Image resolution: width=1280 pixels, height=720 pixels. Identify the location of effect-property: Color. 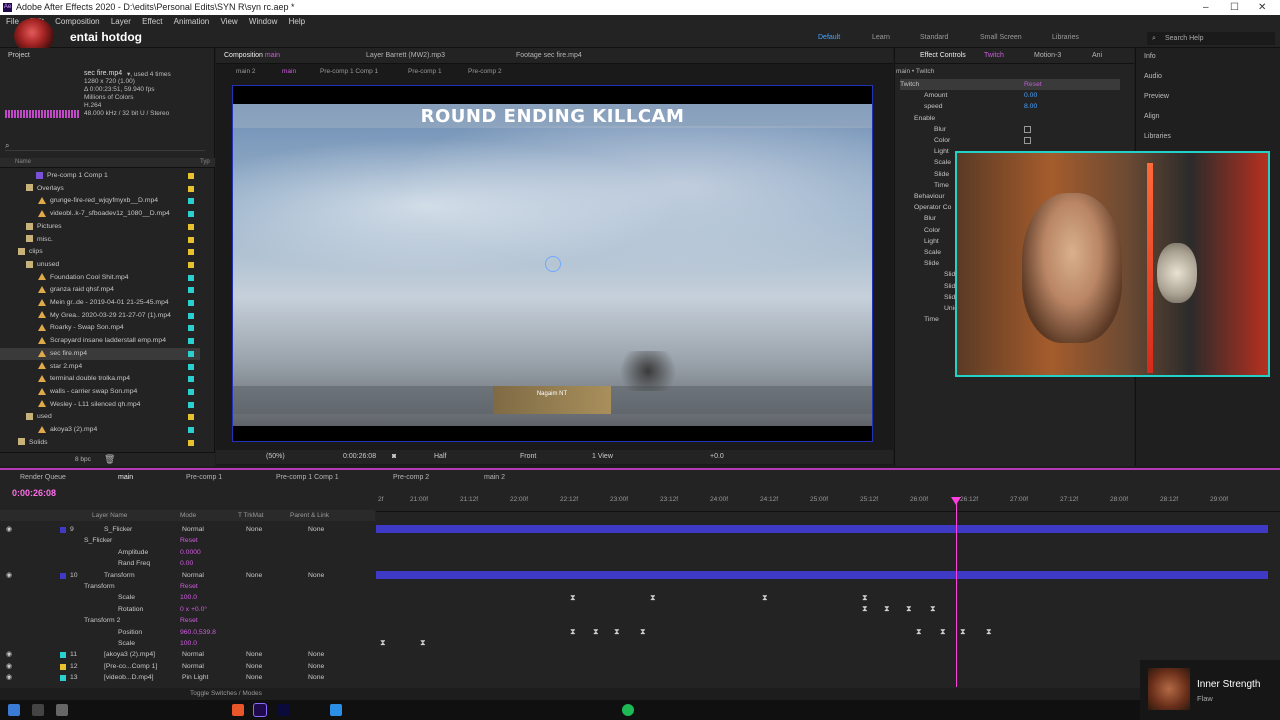
(1027, 140).